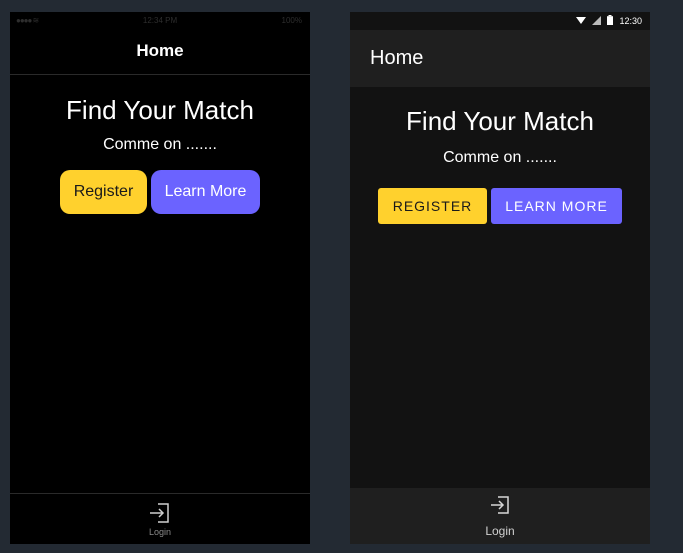 The image size is (683, 553). Describe the element at coordinates (610, 21) in the screenshot. I see `battery-icon` at that location.